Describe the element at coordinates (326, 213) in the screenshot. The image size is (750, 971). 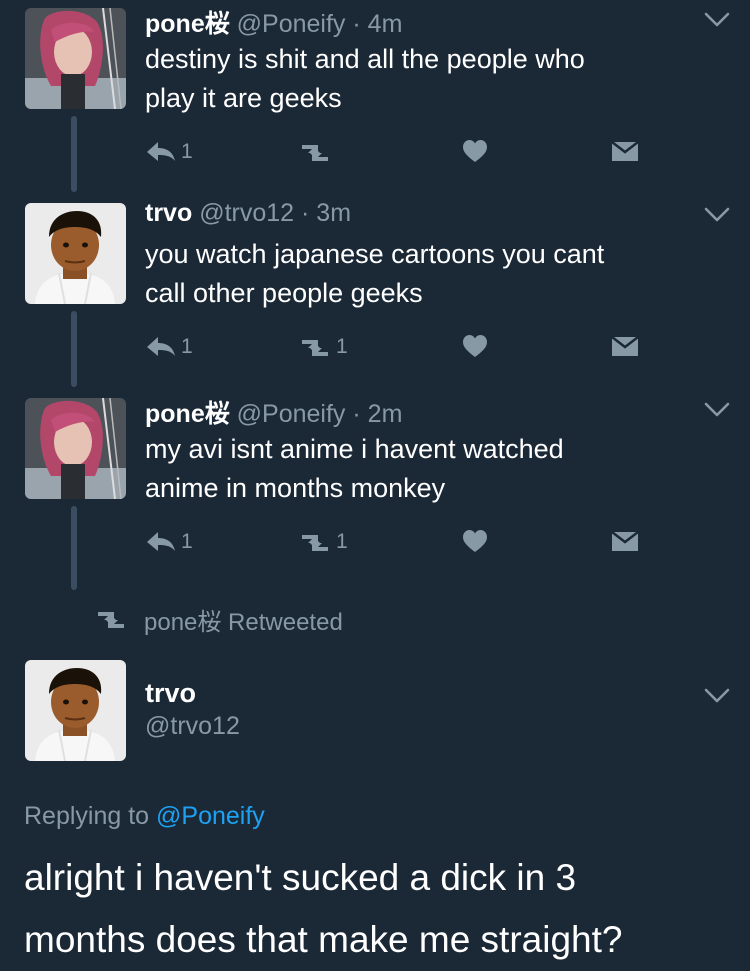
I see `tweet-time: · 3m` at that location.